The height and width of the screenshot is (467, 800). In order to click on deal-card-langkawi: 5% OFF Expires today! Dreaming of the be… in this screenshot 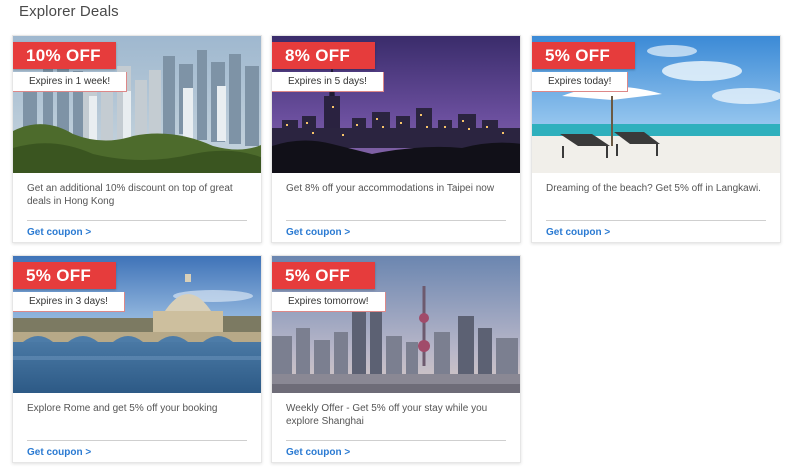, I will do `click(656, 139)`.